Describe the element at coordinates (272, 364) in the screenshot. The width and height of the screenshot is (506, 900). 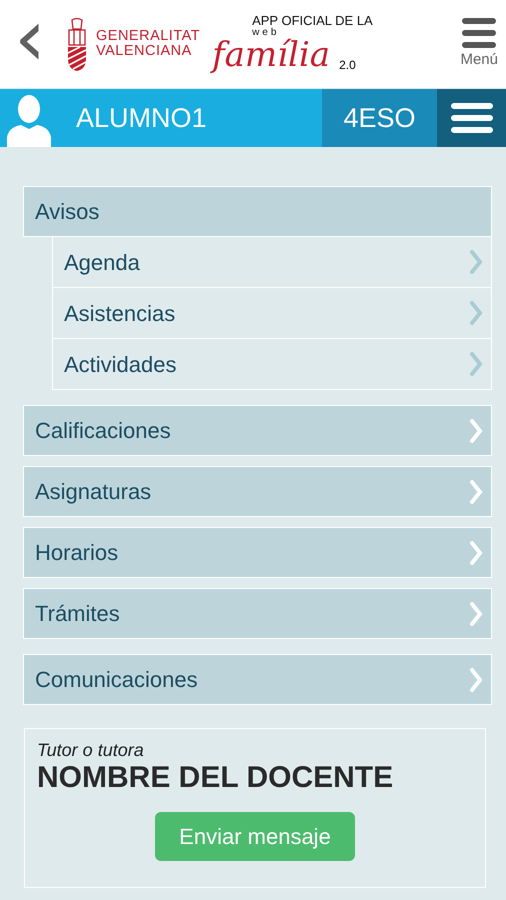
I see `submenu-item: Actividades` at that location.